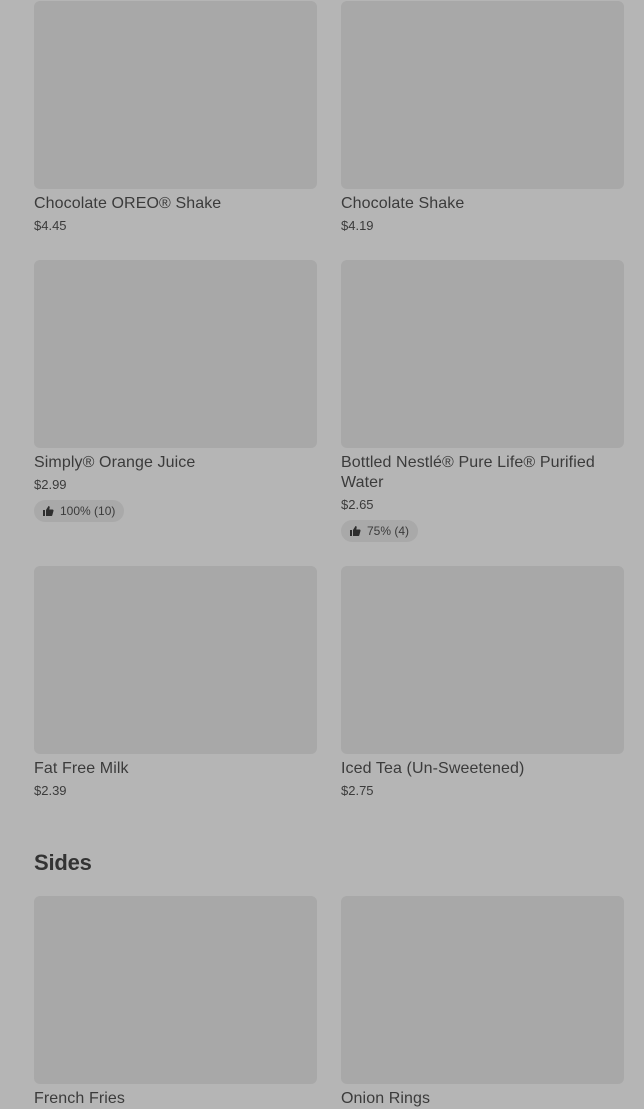 The height and width of the screenshot is (1109, 644). Describe the element at coordinates (175, 1099) in the screenshot. I see `item-name: French Fries` at that location.